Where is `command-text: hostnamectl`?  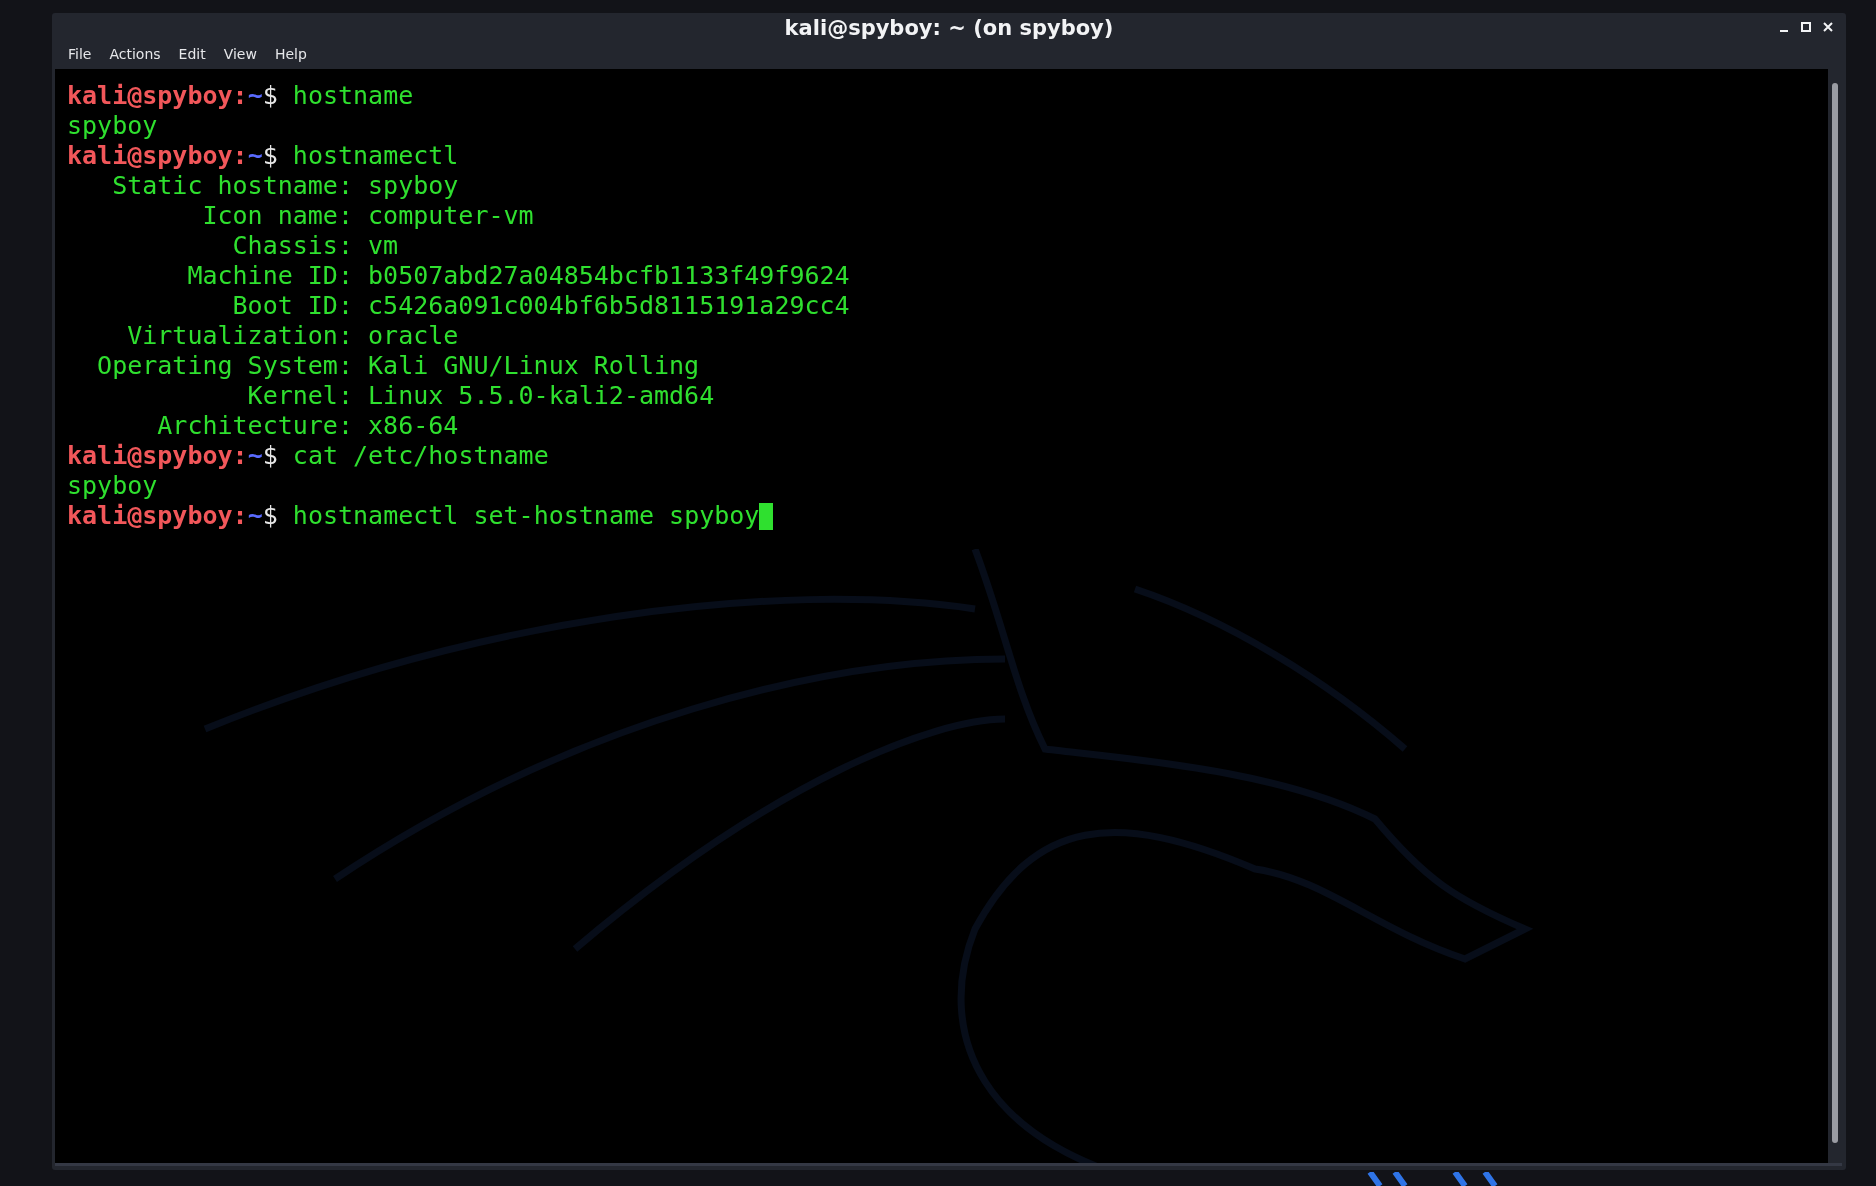
command-text: hostnamectl is located at coordinates (375, 156).